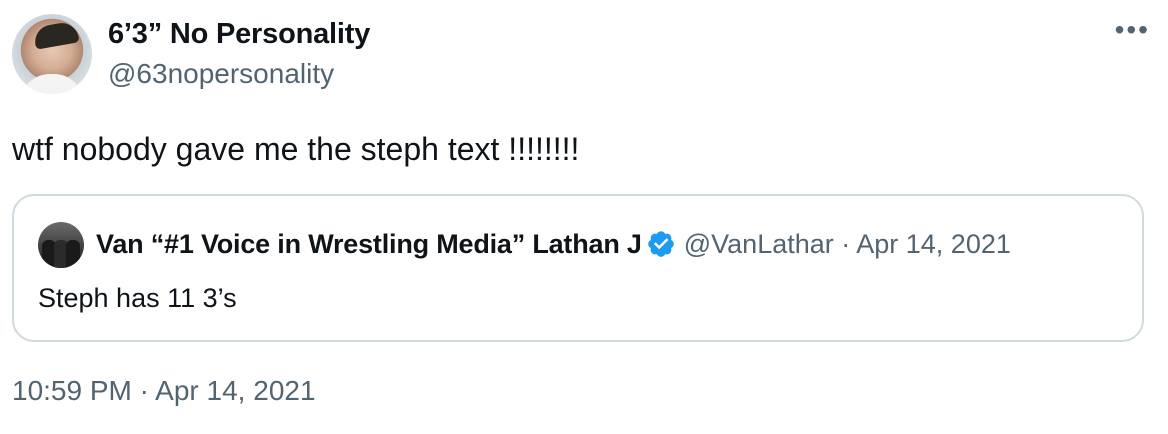  What do you see at coordinates (73, 254) in the screenshot?
I see `avatar-figure` at bounding box center [73, 254].